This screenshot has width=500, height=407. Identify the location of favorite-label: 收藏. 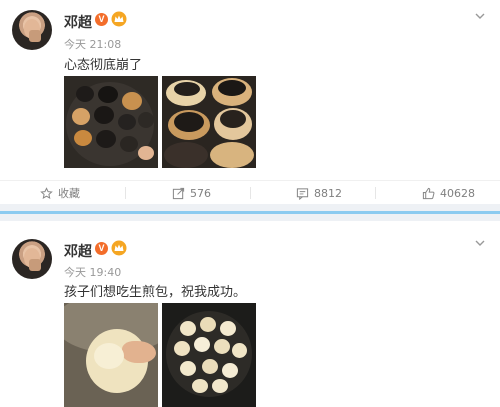
(69, 193).